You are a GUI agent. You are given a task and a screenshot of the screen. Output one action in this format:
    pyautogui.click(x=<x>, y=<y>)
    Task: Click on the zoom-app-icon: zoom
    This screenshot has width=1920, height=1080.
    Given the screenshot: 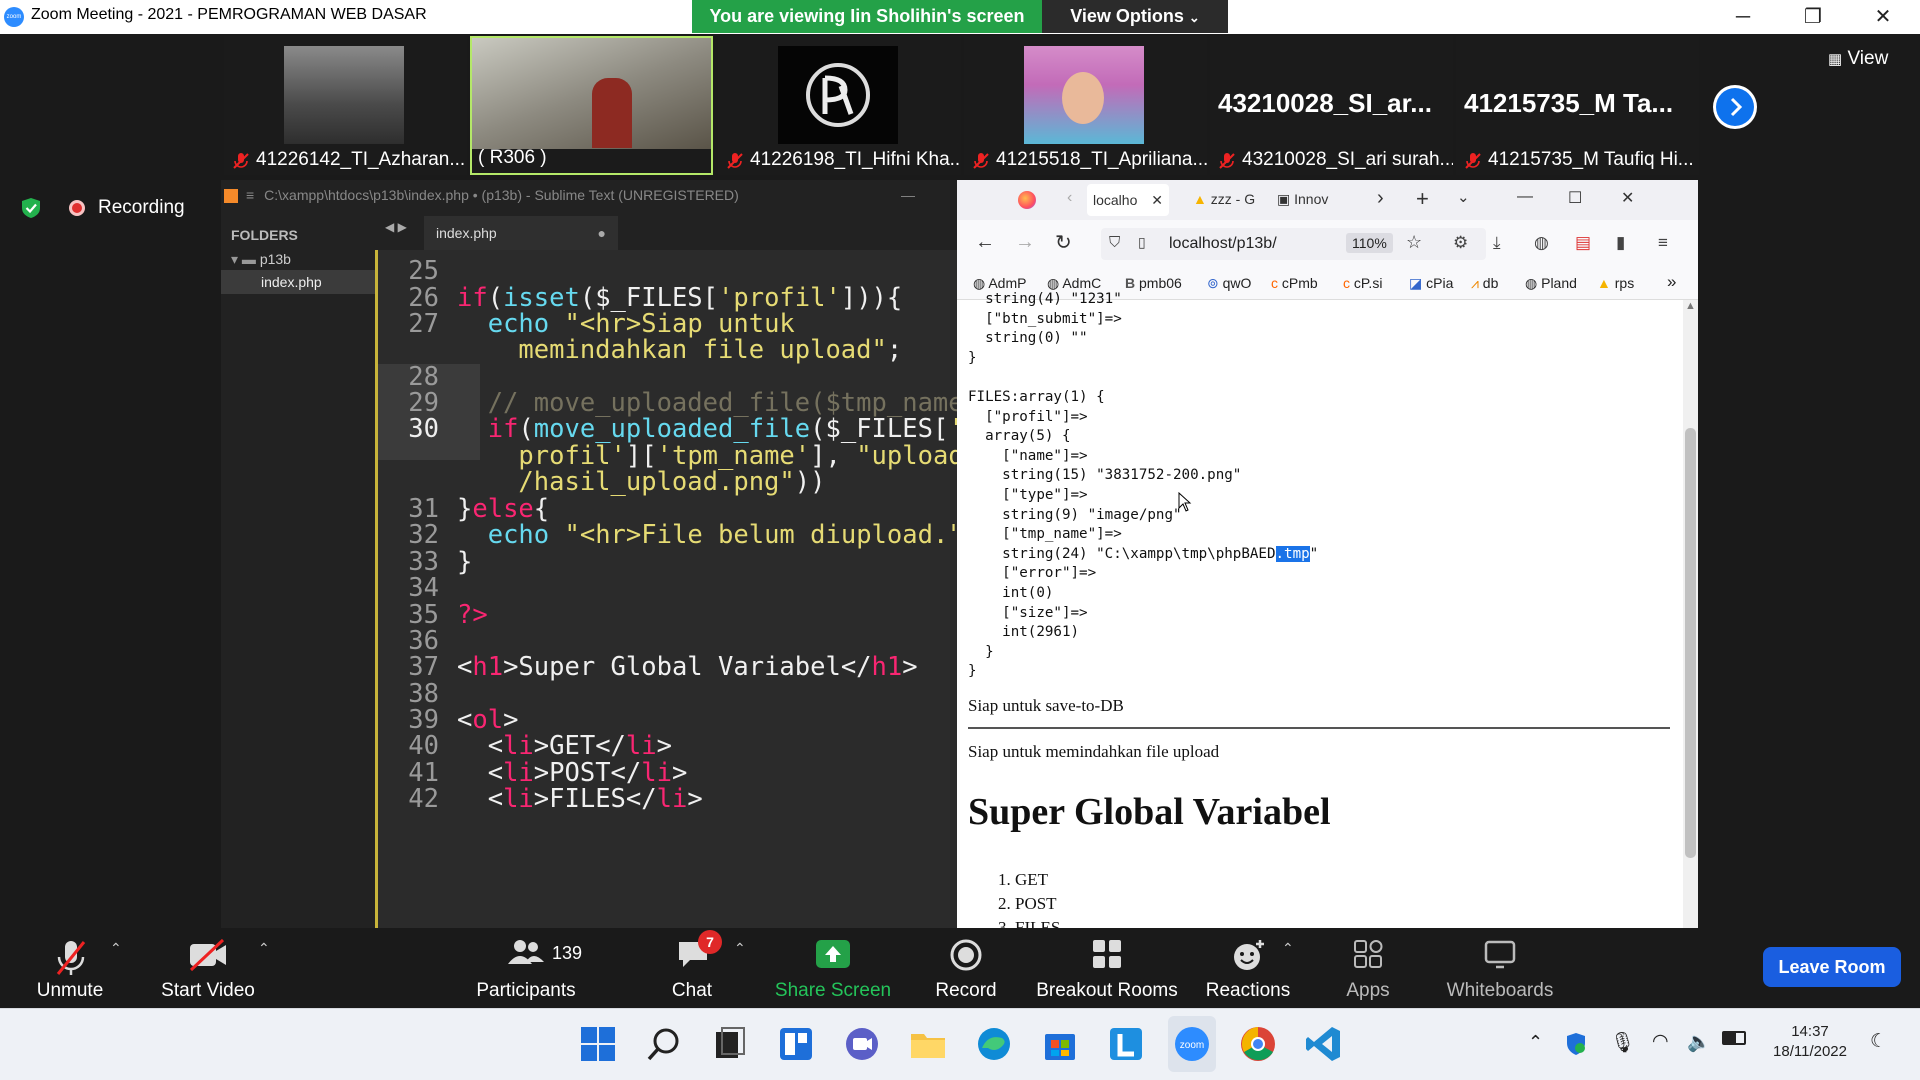 What is the action you would take?
    pyautogui.click(x=1192, y=1044)
    